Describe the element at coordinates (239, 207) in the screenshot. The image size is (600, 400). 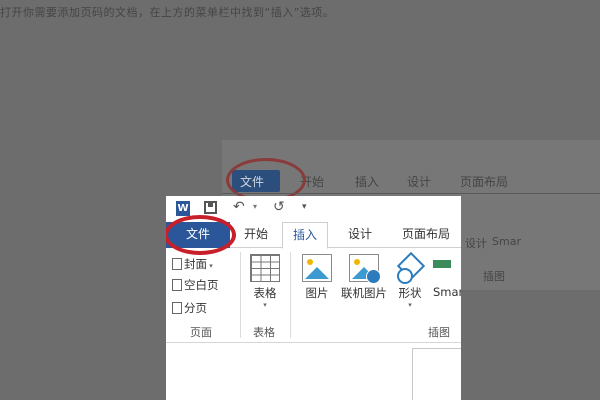
I see `undo-icon: ↶` at that location.